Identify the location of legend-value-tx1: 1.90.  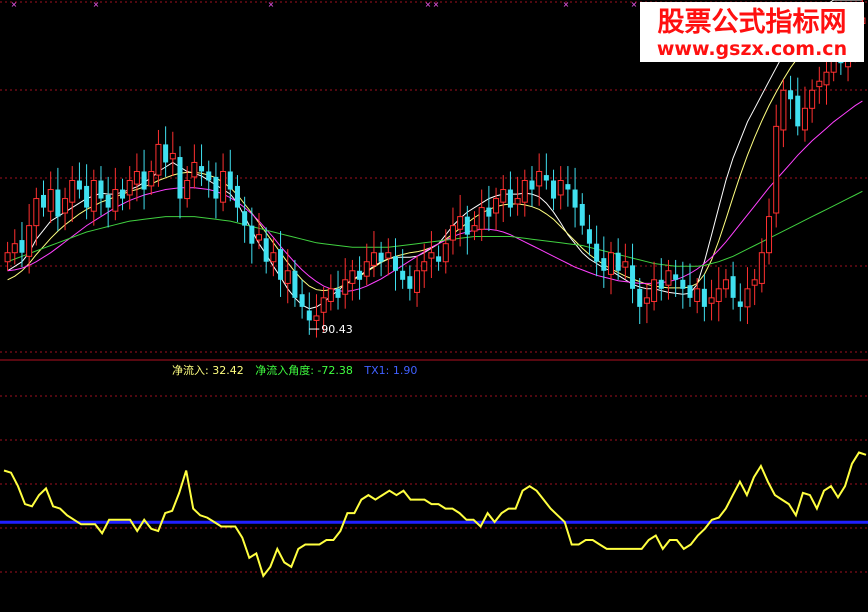
(405, 370).